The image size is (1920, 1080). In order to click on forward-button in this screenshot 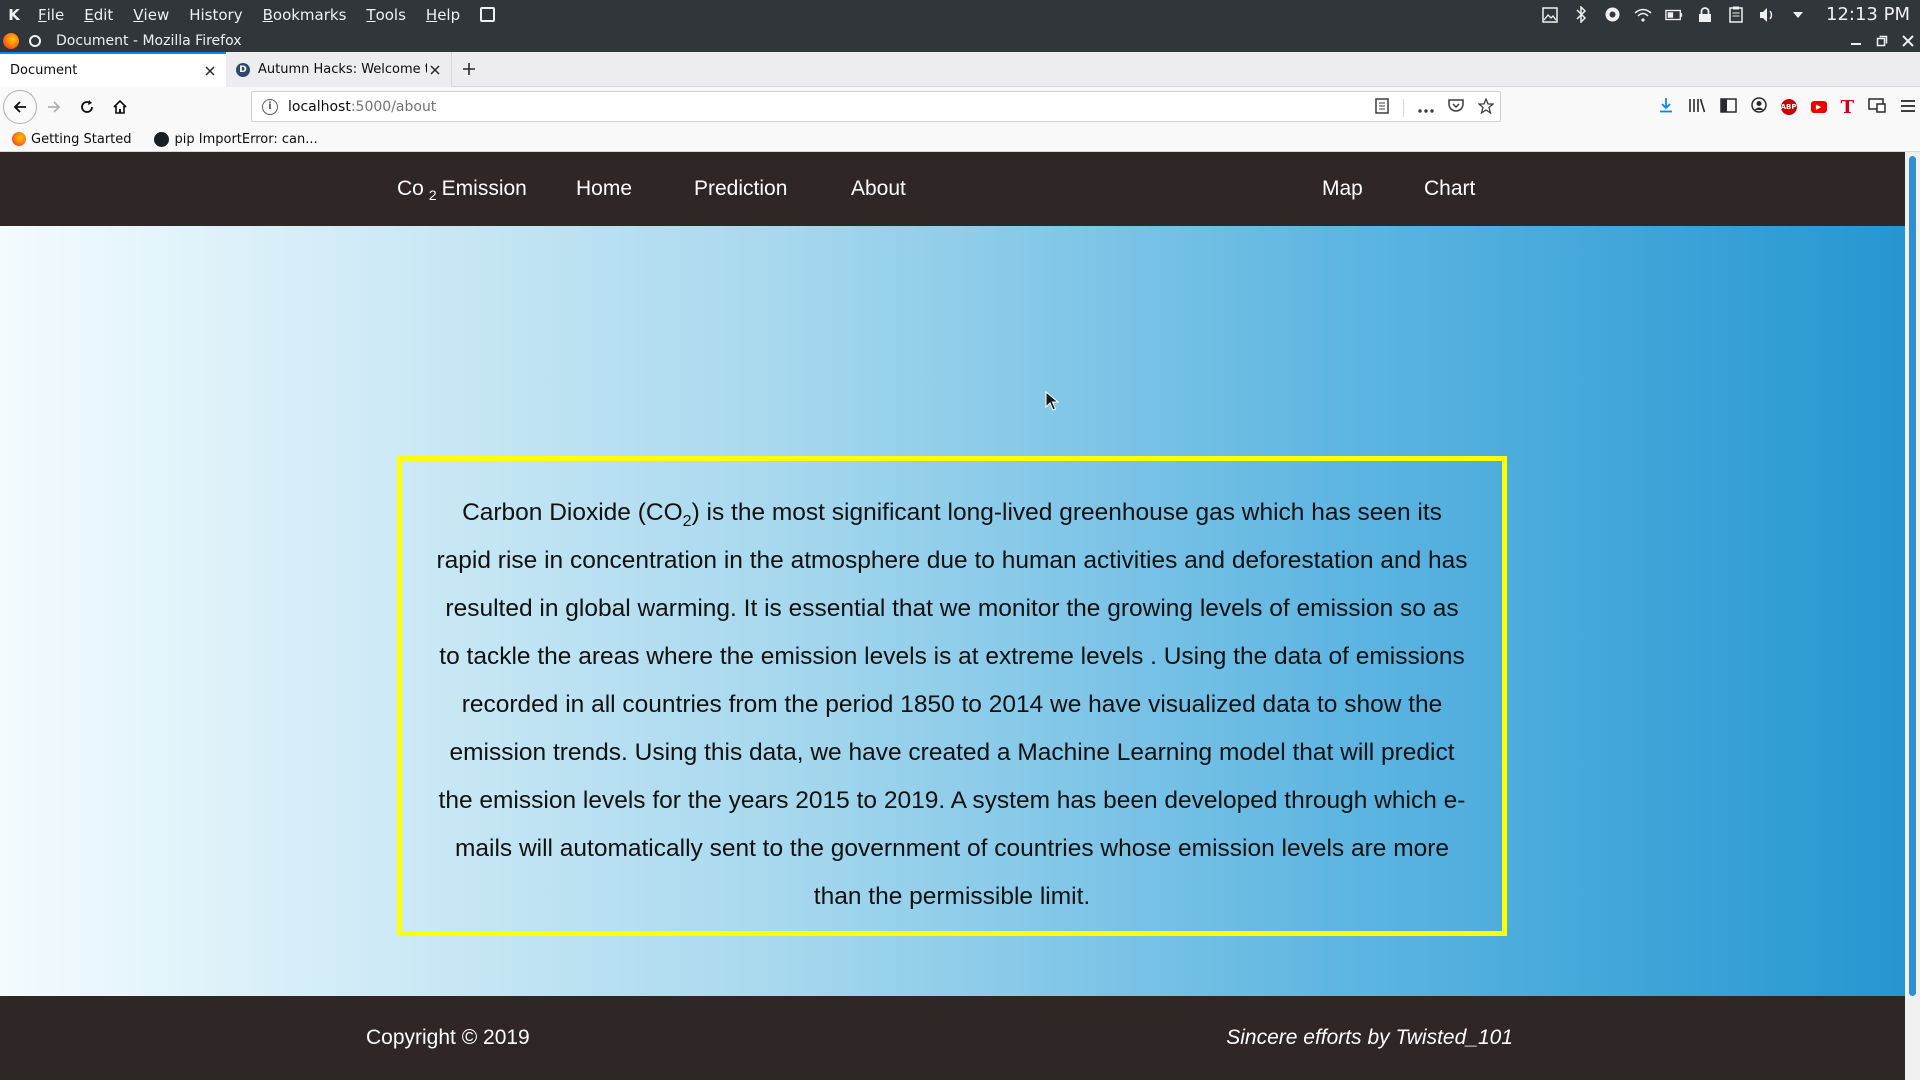, I will do `click(54, 107)`.